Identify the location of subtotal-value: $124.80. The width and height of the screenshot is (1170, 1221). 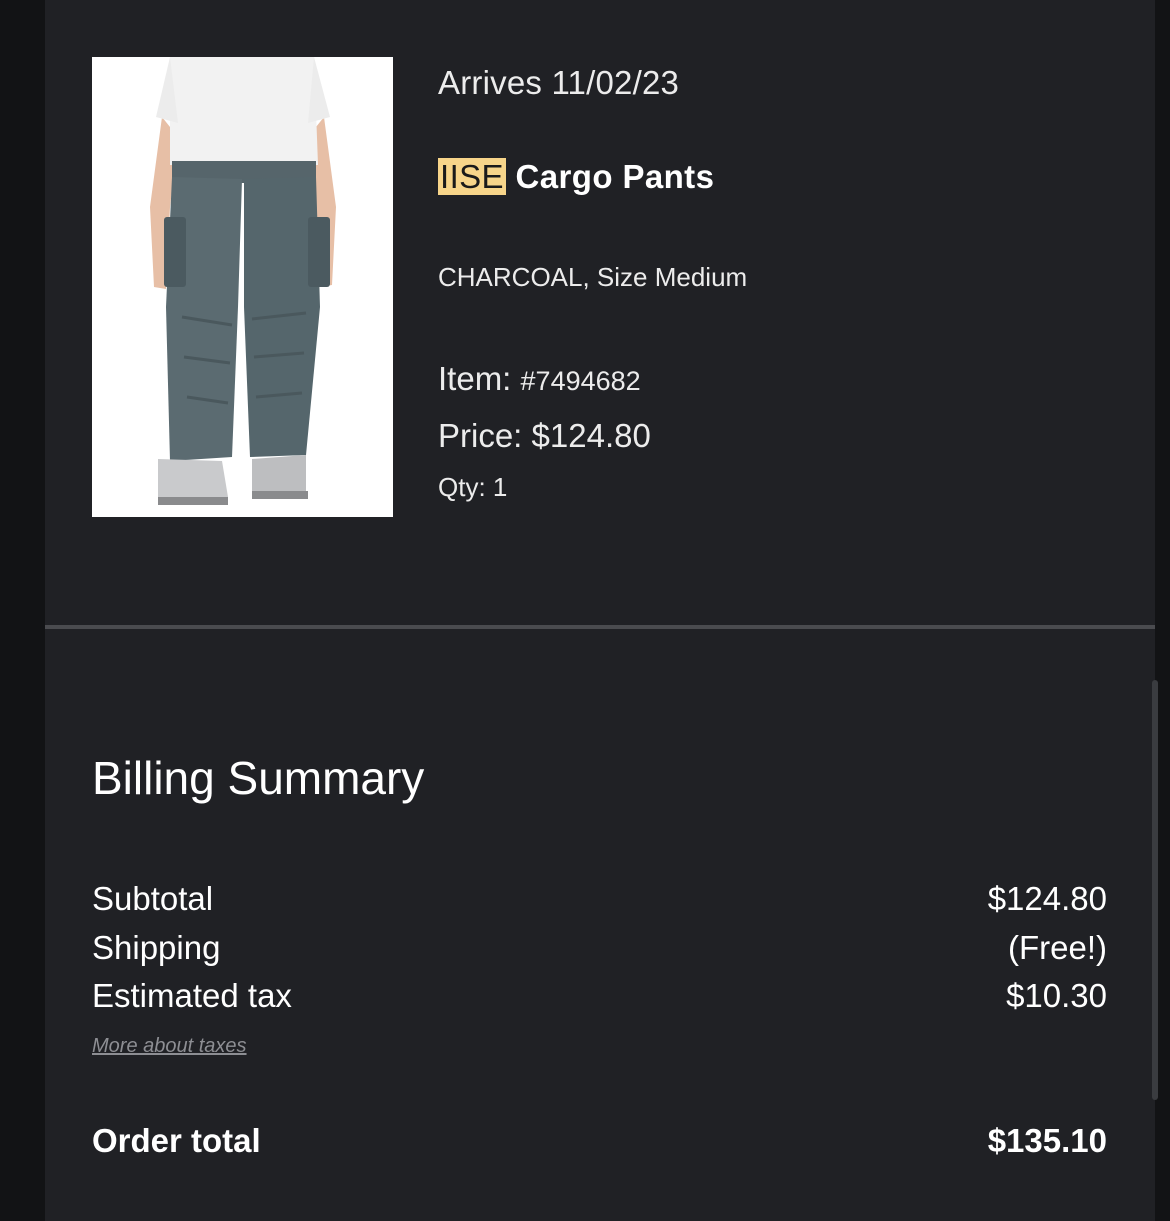
(1047, 898).